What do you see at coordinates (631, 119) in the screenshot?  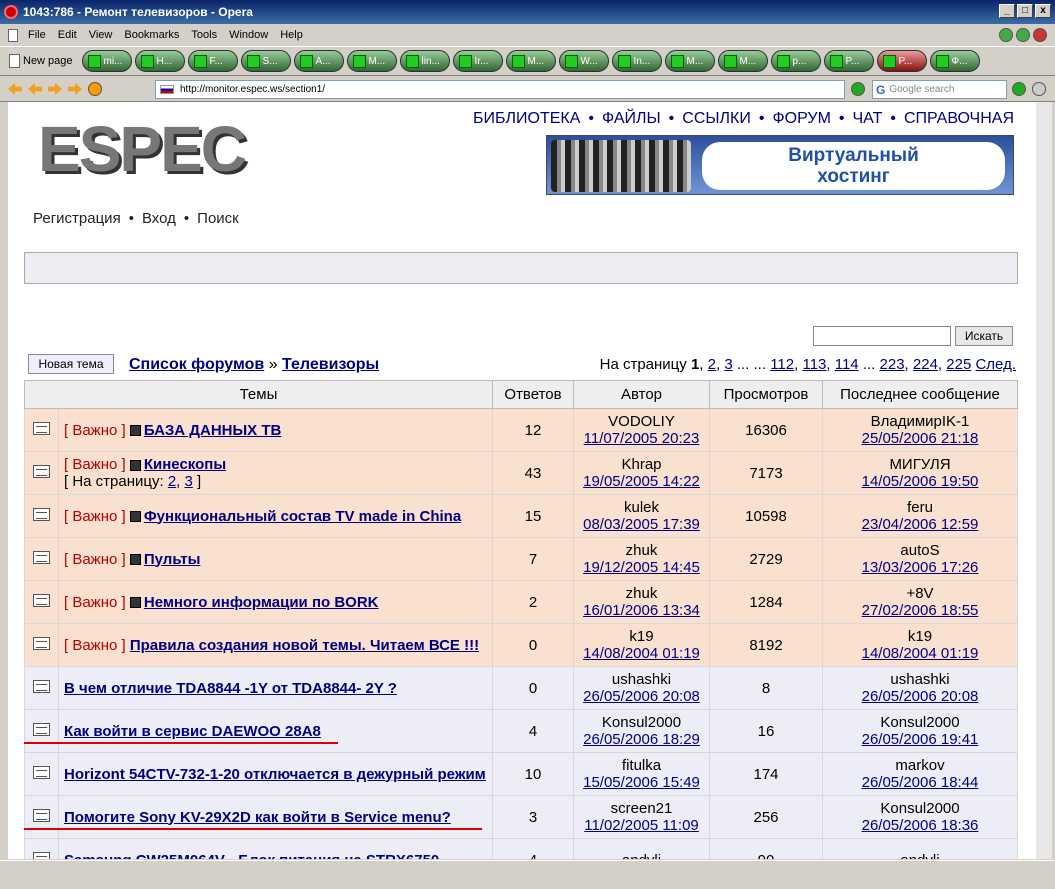 I see `nav-files: ФАЙЛЫ` at bounding box center [631, 119].